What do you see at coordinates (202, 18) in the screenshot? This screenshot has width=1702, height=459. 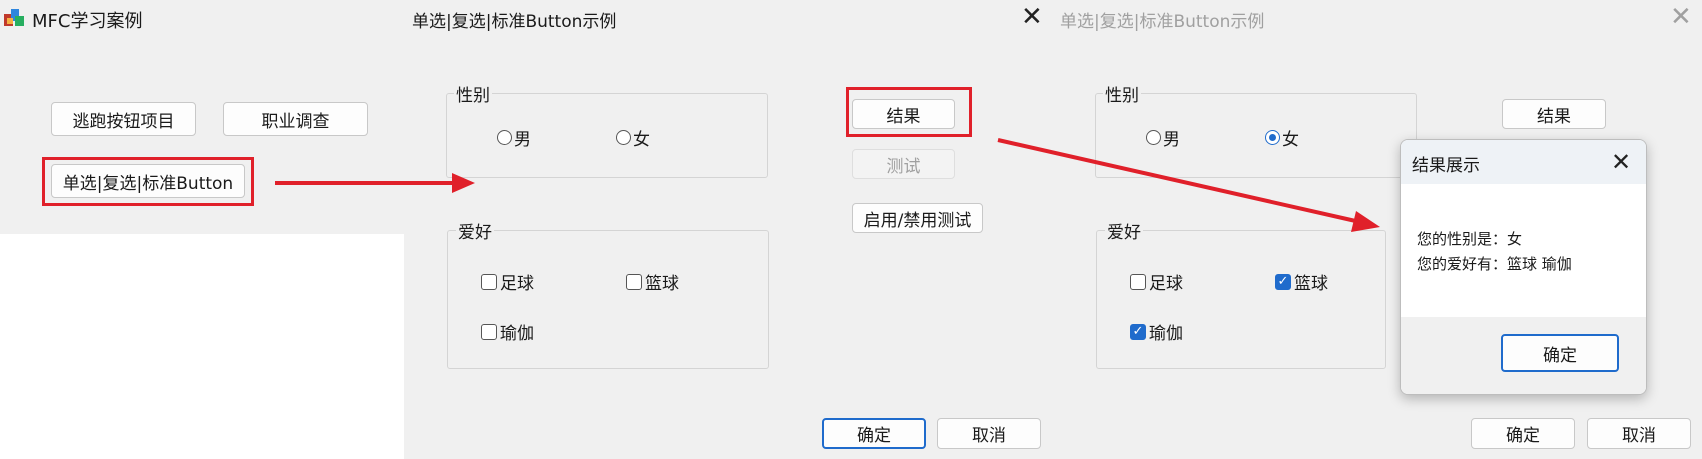 I see `main-window-titlebar: MFC学习案例` at bounding box center [202, 18].